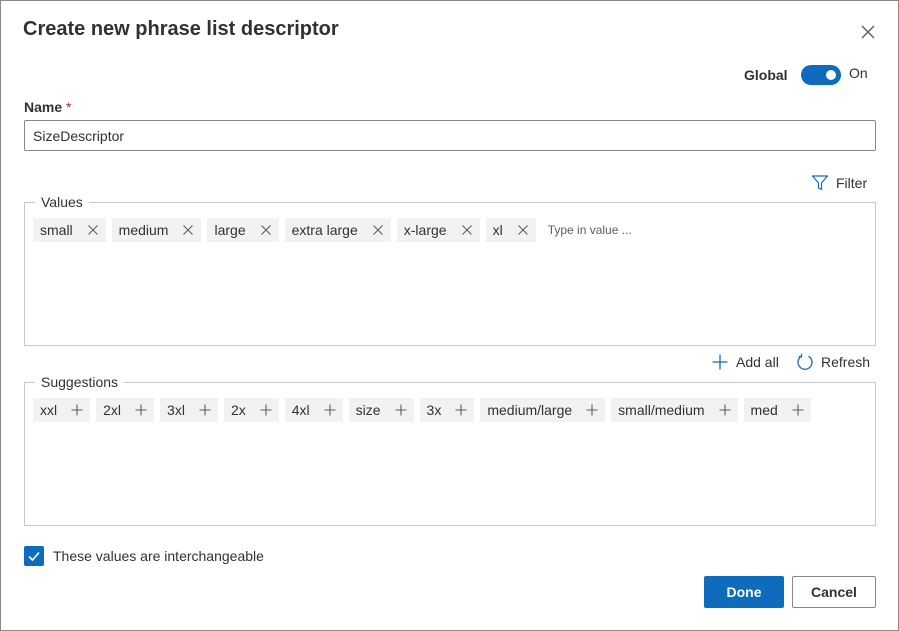 The height and width of the screenshot is (631, 899). What do you see at coordinates (661, 410) in the screenshot?
I see `suggestion-chip-label: small/medium` at bounding box center [661, 410].